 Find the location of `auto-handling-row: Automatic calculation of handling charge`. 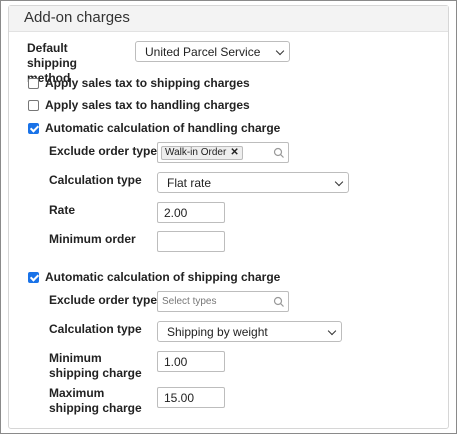

auto-handling-row: Automatic calculation of handling charge is located at coordinates (154, 128).